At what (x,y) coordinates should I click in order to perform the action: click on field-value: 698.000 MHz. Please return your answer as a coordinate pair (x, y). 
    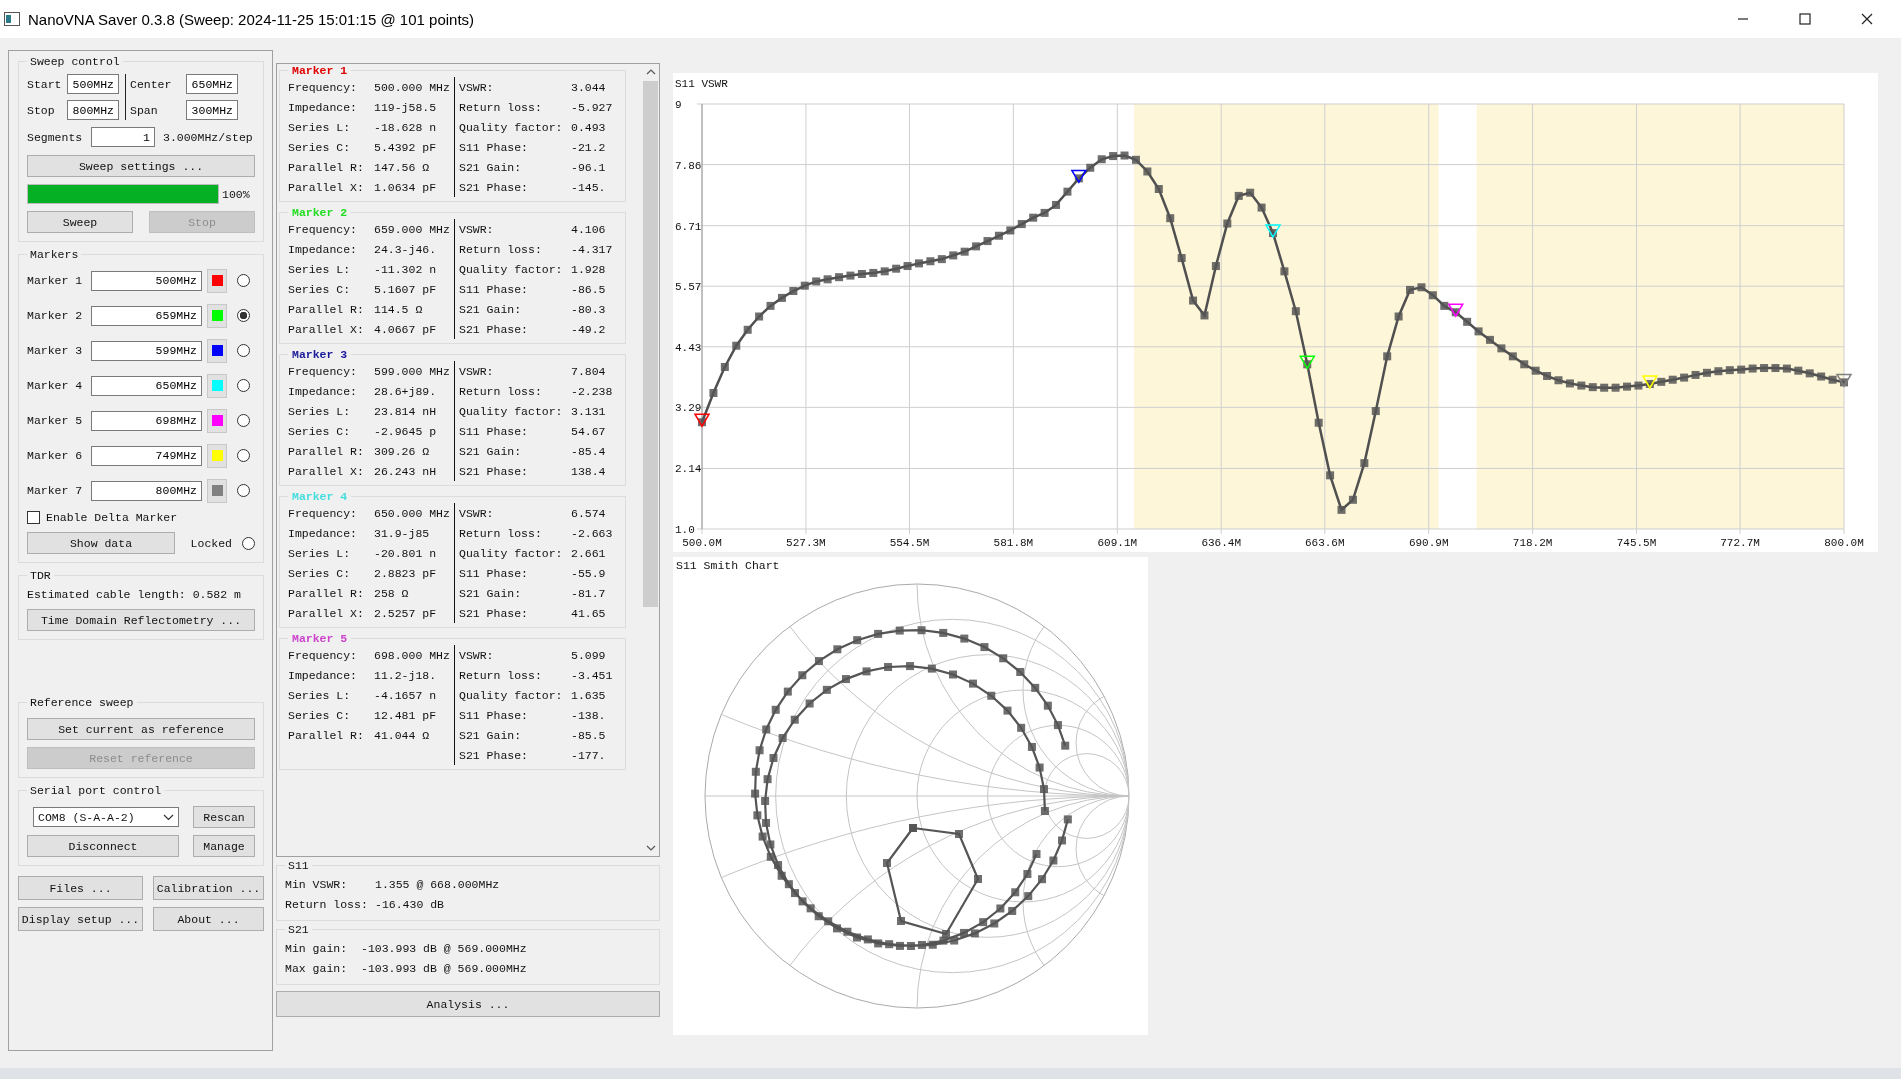
    Looking at the image, I should click on (412, 655).